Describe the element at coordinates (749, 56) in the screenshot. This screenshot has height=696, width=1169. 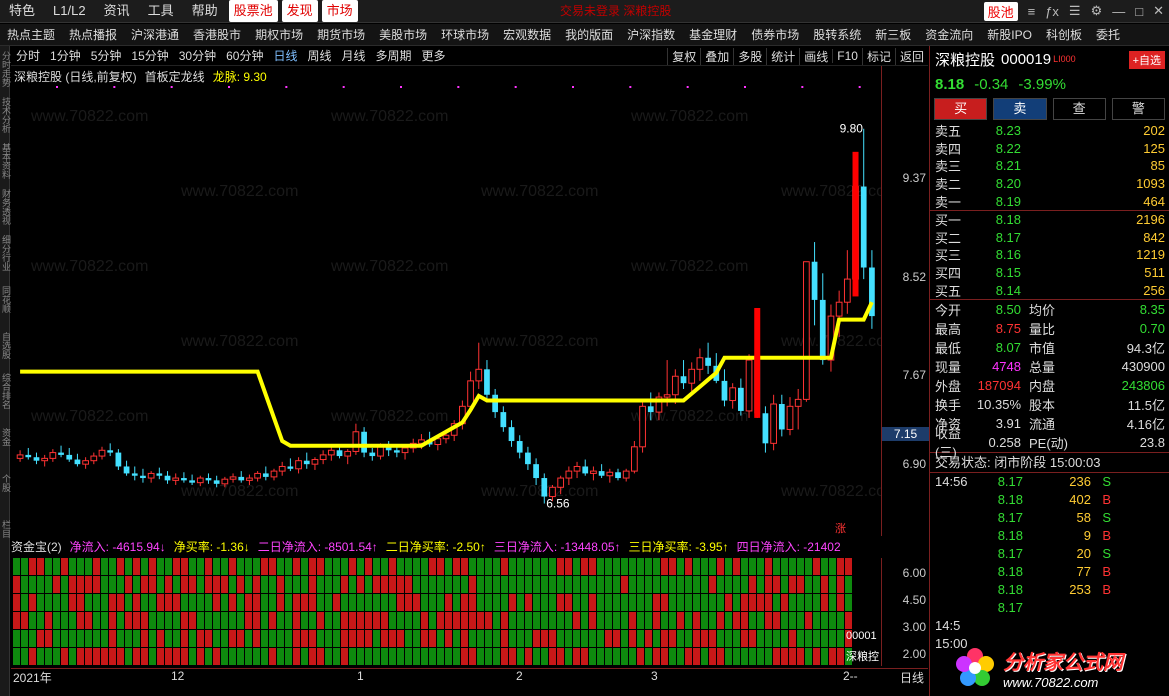
I see `chart-tool-button: 多股` at that location.